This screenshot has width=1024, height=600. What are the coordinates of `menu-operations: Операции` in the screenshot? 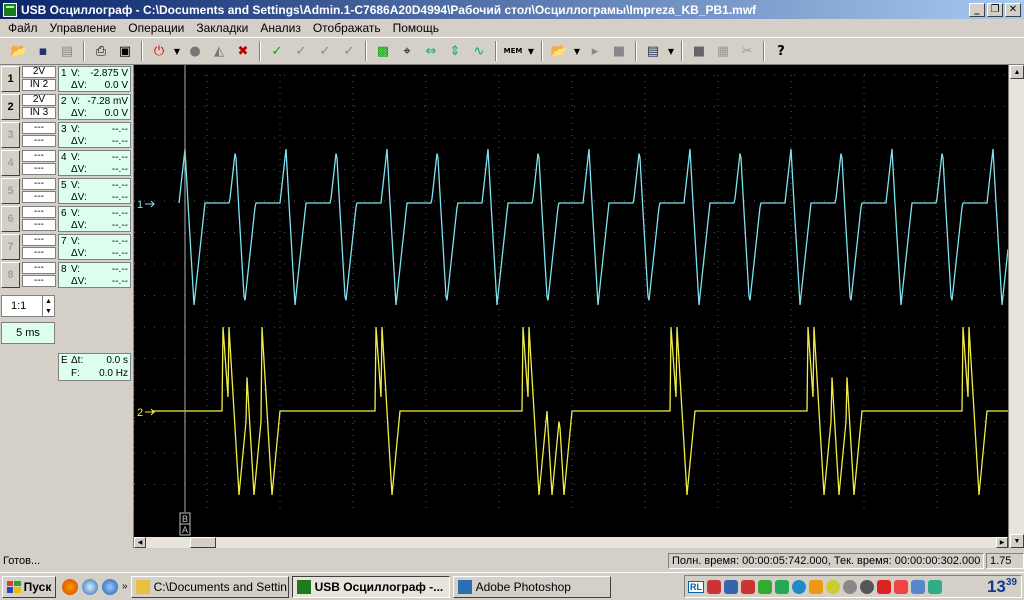 It's located at (156, 28).